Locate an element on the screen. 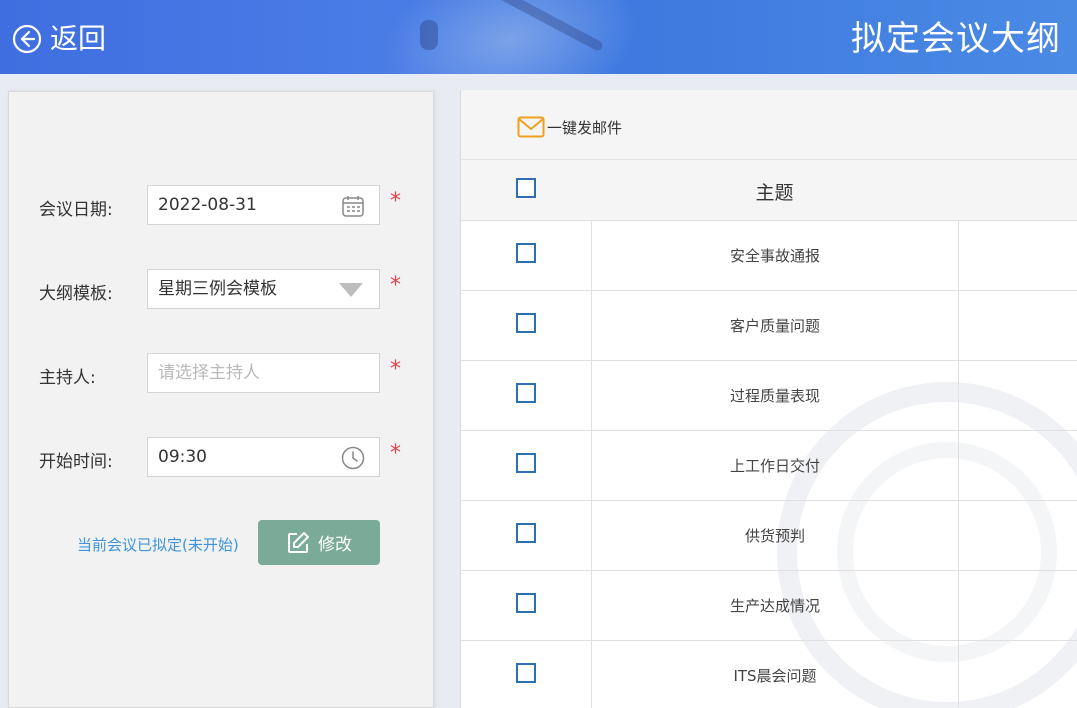 The height and width of the screenshot is (708, 1077). start-time-field: 09:30 is located at coordinates (263, 457).